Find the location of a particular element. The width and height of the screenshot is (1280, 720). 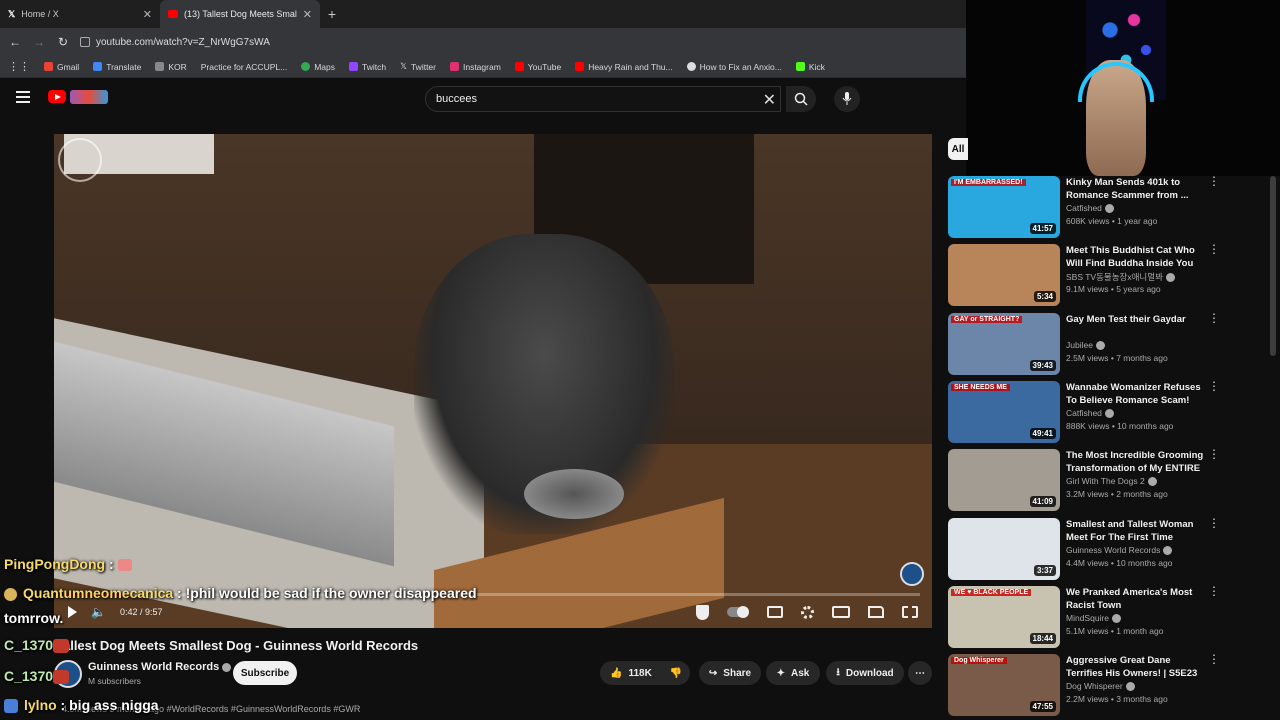

share-button: ↪ Share is located at coordinates (730, 673).